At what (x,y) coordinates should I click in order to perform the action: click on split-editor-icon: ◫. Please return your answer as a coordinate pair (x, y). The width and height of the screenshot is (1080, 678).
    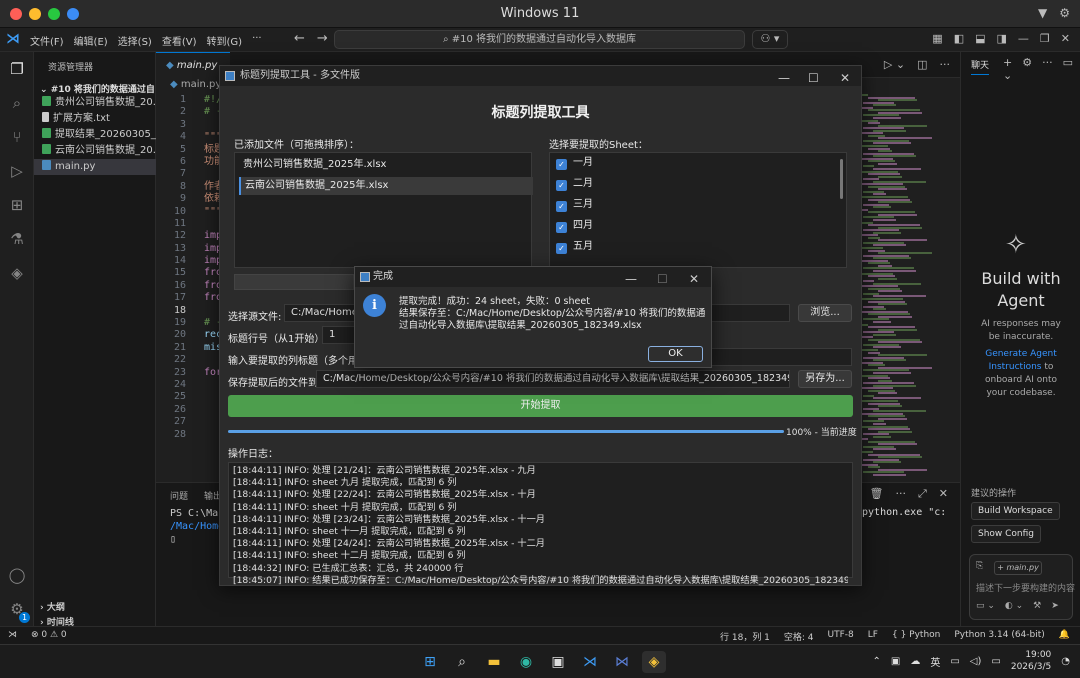
    Looking at the image, I should click on (922, 64).